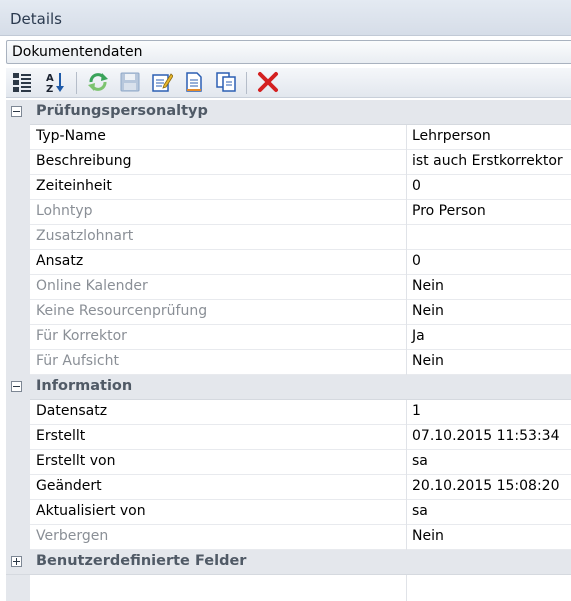 Image resolution: width=571 pixels, height=601 pixels. What do you see at coordinates (288, 312) in the screenshot?
I see `property-row: Keine Resourcenprüfung Nein` at bounding box center [288, 312].